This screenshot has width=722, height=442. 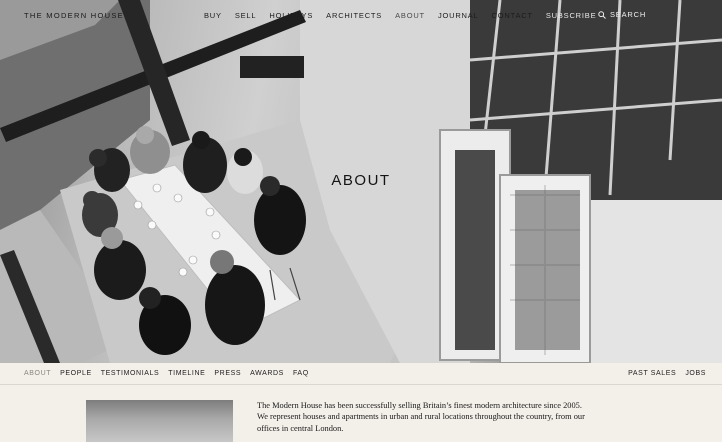 I want to click on intro-image, so click(x=159, y=421).